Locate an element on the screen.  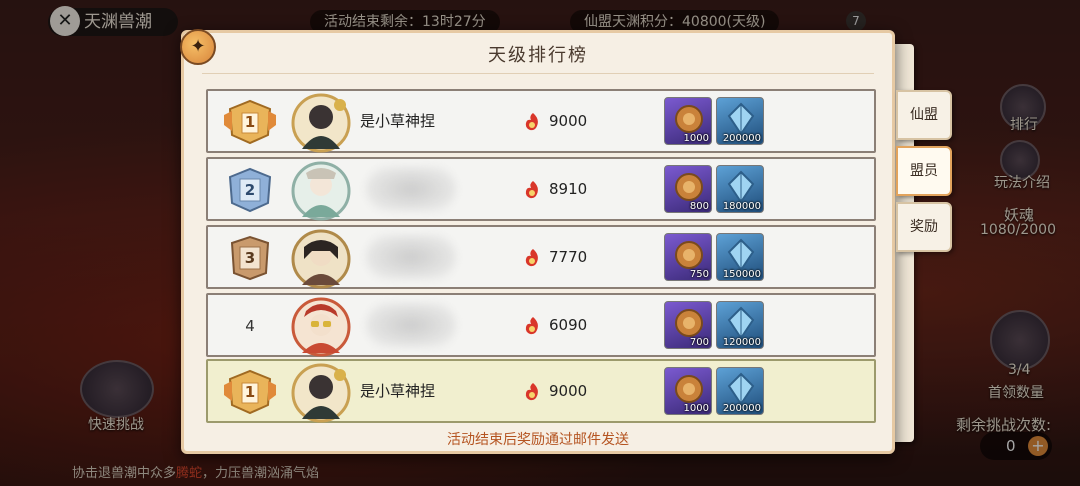
panel-title: 天级排行榜 is located at coordinates (538, 55).